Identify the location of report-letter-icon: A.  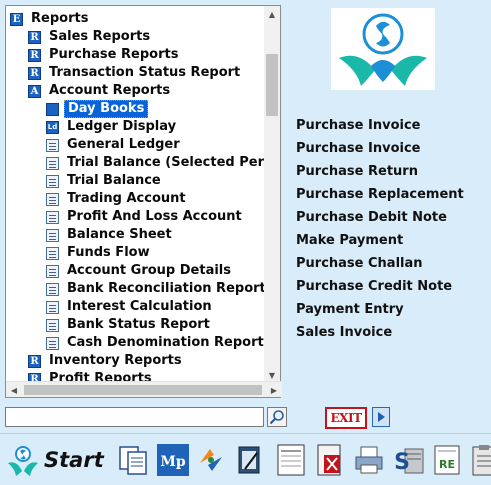
(34, 91).